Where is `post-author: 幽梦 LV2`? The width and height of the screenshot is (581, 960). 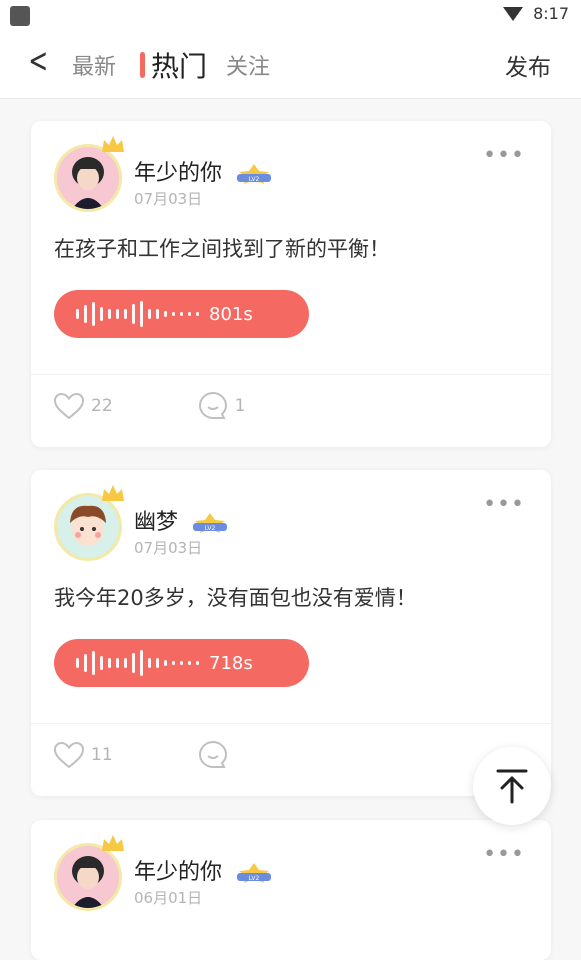
post-author: 幽梦 LV2 is located at coordinates (181, 520).